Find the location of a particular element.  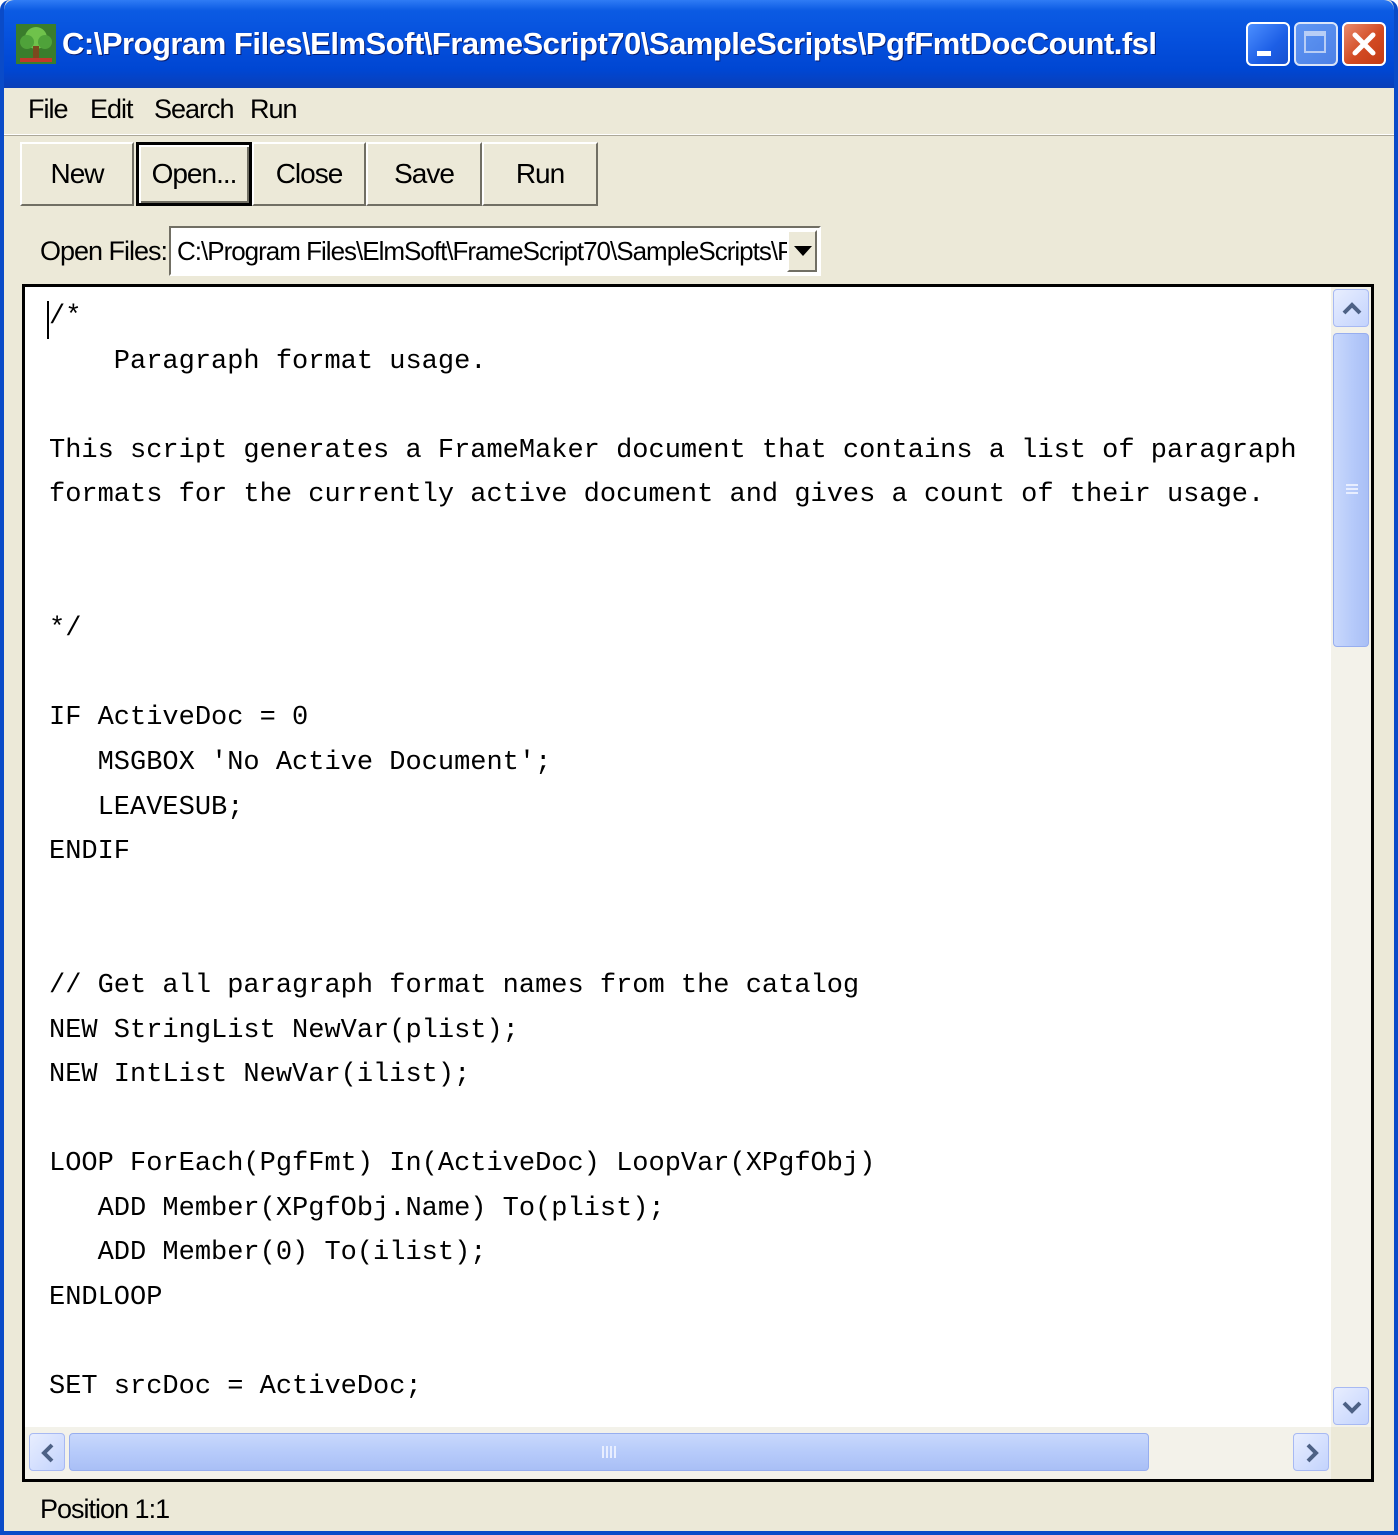

horizontal-scrollbar is located at coordinates (679, 1453).